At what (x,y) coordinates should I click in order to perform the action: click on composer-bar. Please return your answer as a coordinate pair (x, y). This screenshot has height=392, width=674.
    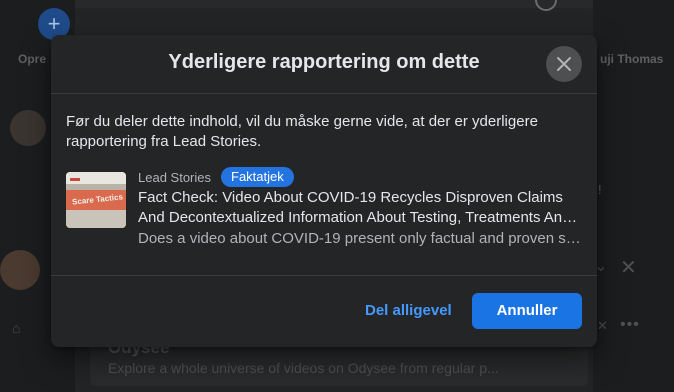
    Looking at the image, I should click on (334, 4).